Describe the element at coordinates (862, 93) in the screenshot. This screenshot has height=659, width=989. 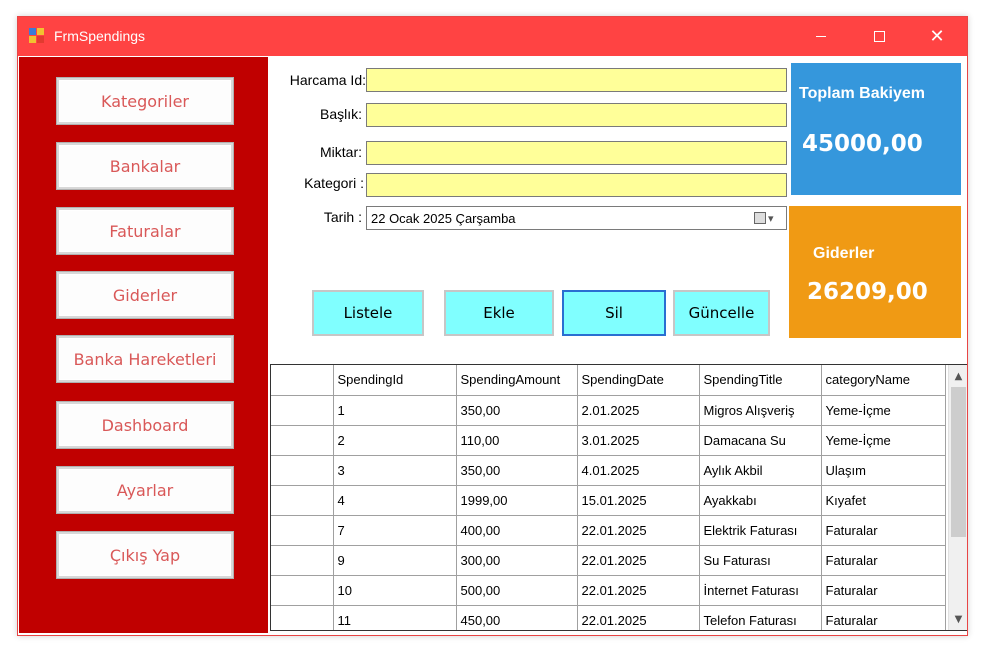
I see `balance-title: Toplam Bakiyem` at that location.